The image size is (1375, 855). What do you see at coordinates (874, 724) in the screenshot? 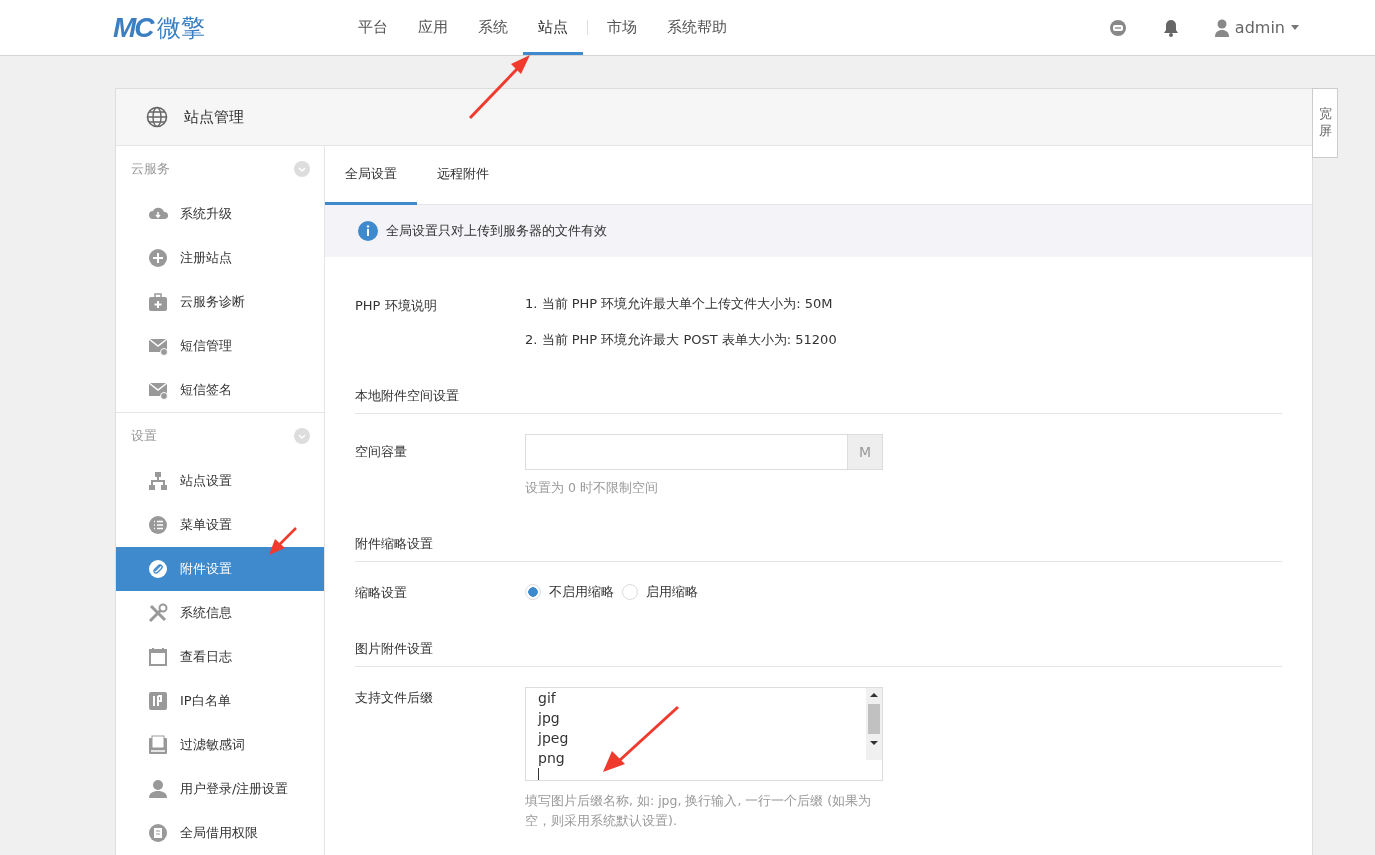
I see `scrollbar` at bounding box center [874, 724].